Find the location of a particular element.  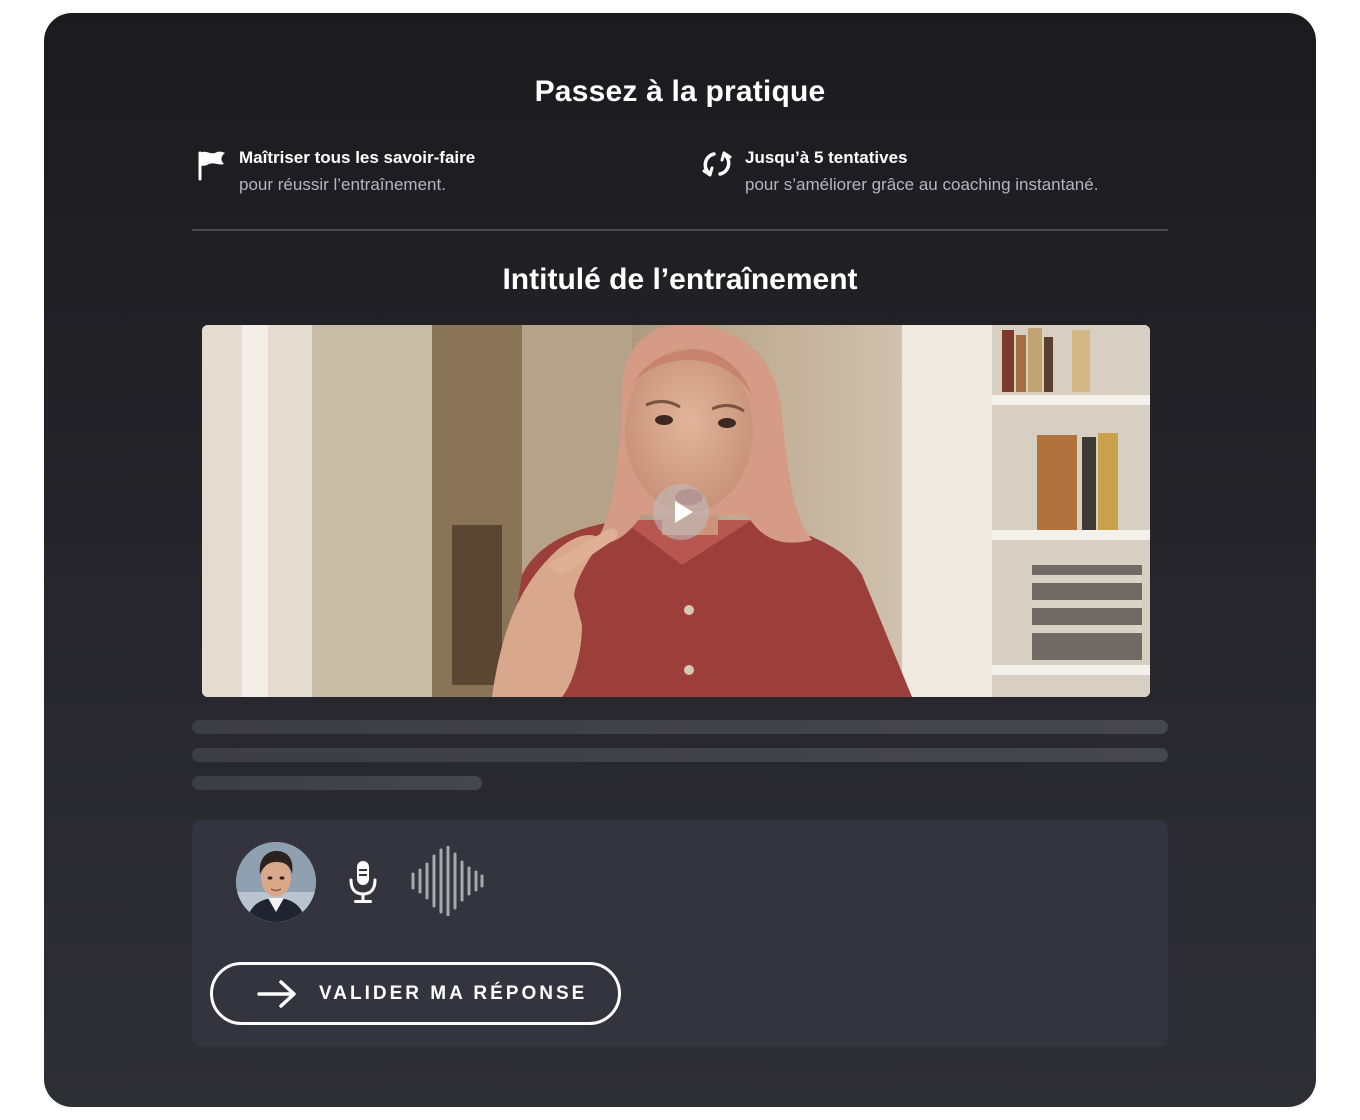

feature-title: Maîtriser tous les savoir-faire is located at coordinates (357, 157).